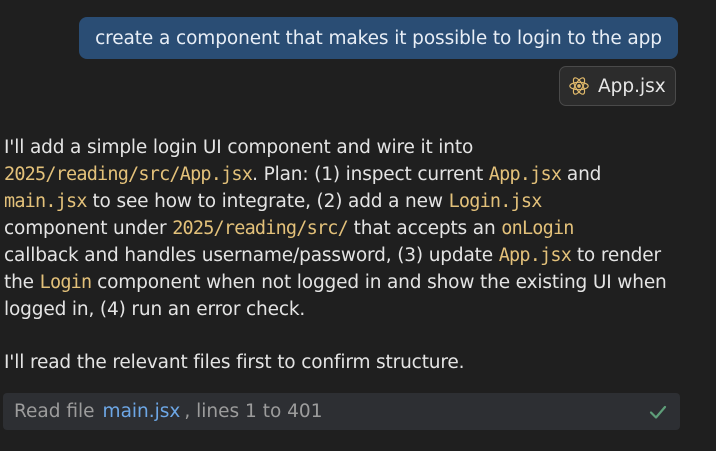  What do you see at coordinates (46, 201) in the screenshot?
I see `inline-code: main.jsx` at bounding box center [46, 201].